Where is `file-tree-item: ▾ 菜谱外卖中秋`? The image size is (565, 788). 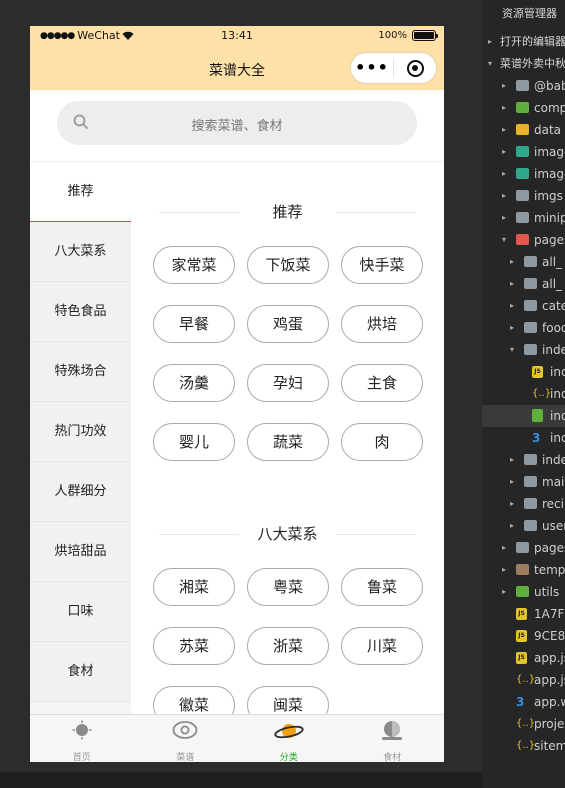 file-tree-item: ▾ 菜谱外卖中秋 is located at coordinates (523, 64).